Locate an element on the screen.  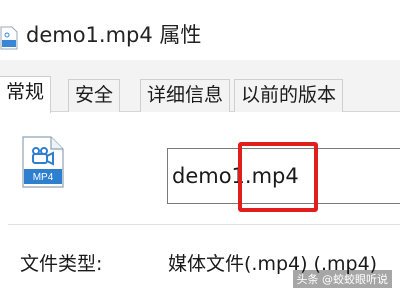
tab-security: 安全 is located at coordinates (94, 95).